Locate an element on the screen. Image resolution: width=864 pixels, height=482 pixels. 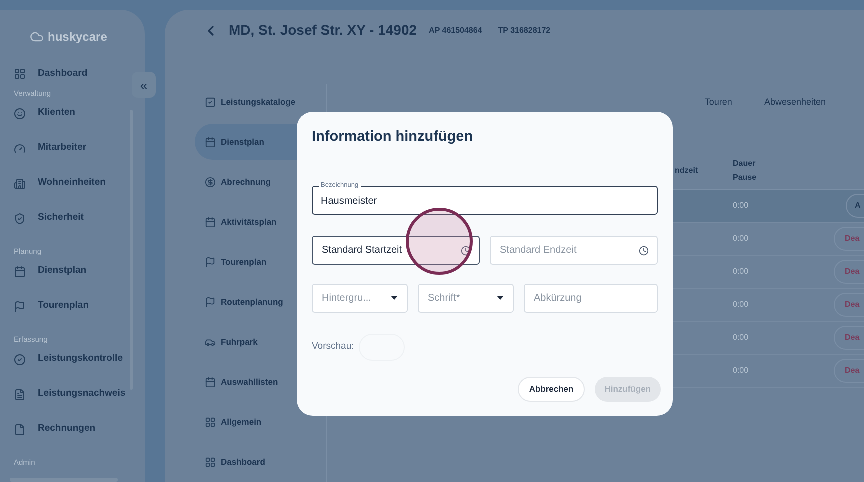
collapse-button: « is located at coordinates (144, 85).